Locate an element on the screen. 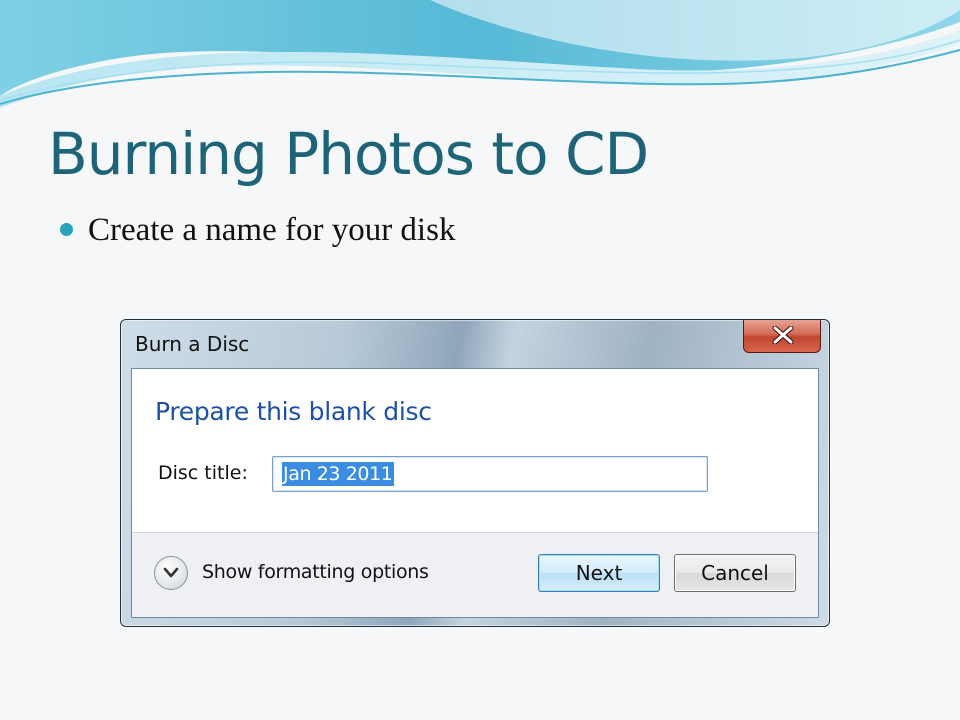 The width and height of the screenshot is (960, 720). slide-title: Burning Photos to CD is located at coordinates (348, 154).